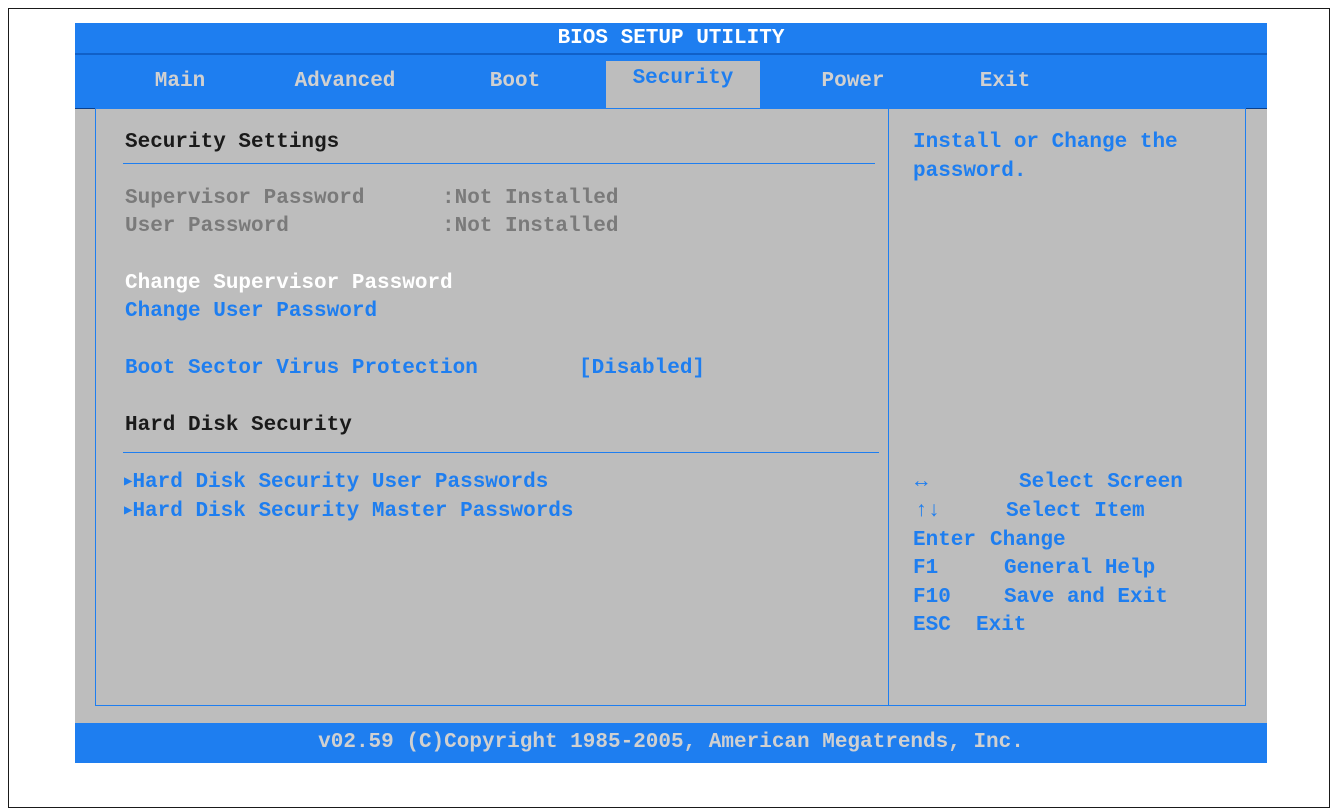 The image size is (1340, 808). Describe the element at coordinates (926, 568) in the screenshot. I see `key-hint-key: F1` at that location.